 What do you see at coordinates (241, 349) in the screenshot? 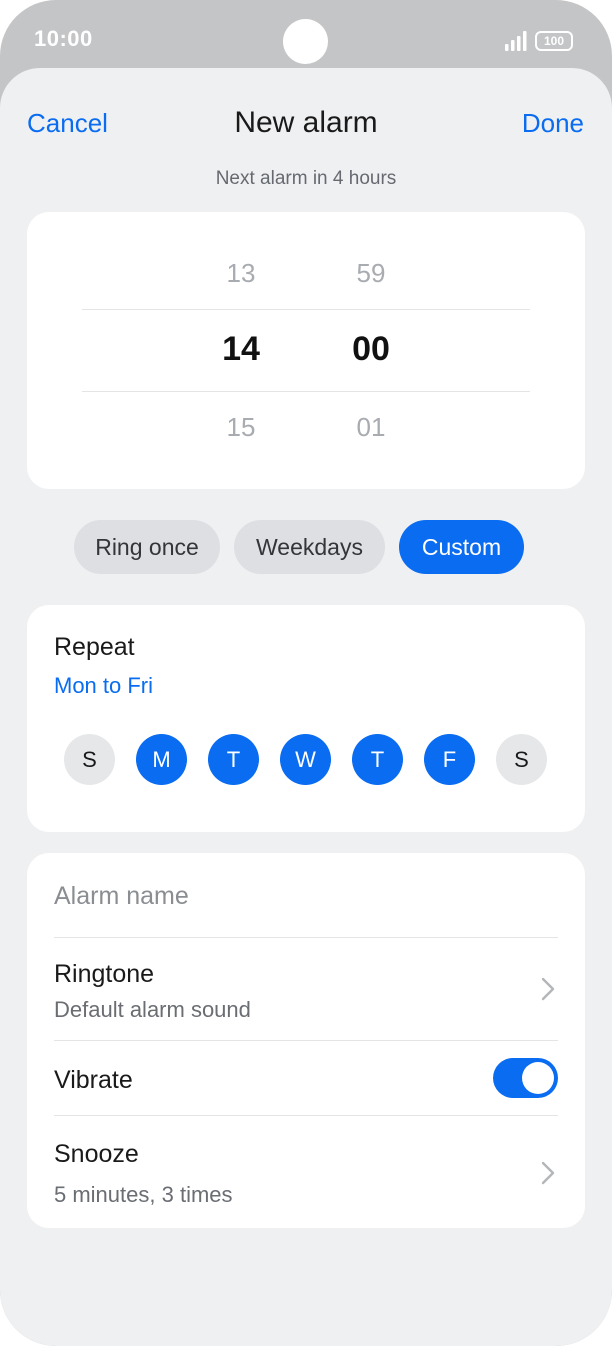
I see `hour-selected: 14` at bounding box center [241, 349].